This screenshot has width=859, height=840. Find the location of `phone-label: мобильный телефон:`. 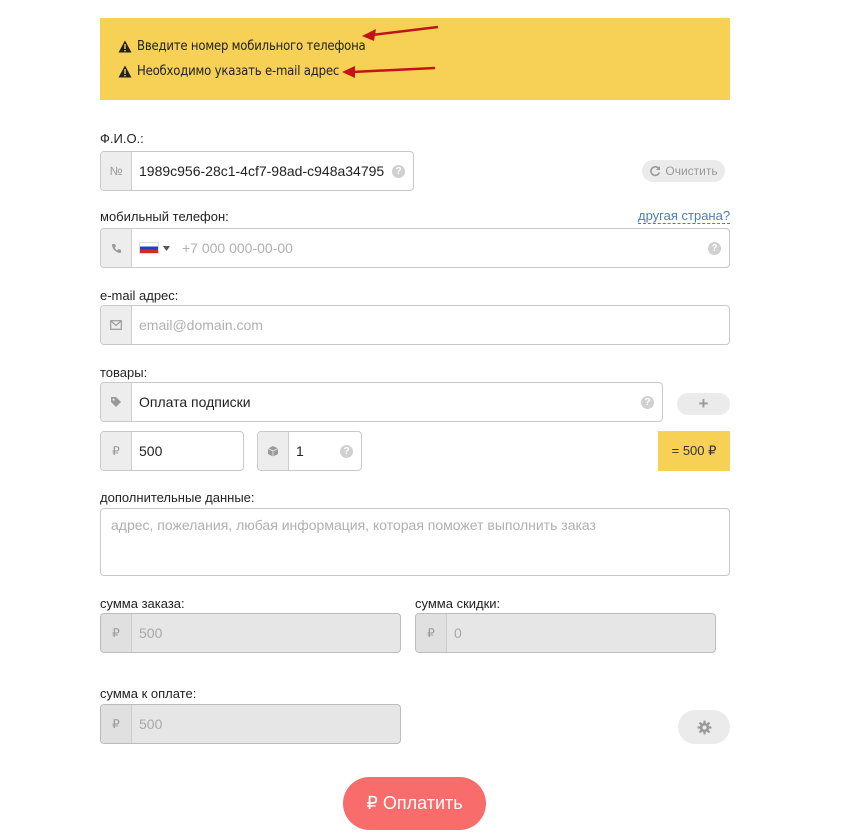

phone-label: мобильный телефон: is located at coordinates (164, 216).